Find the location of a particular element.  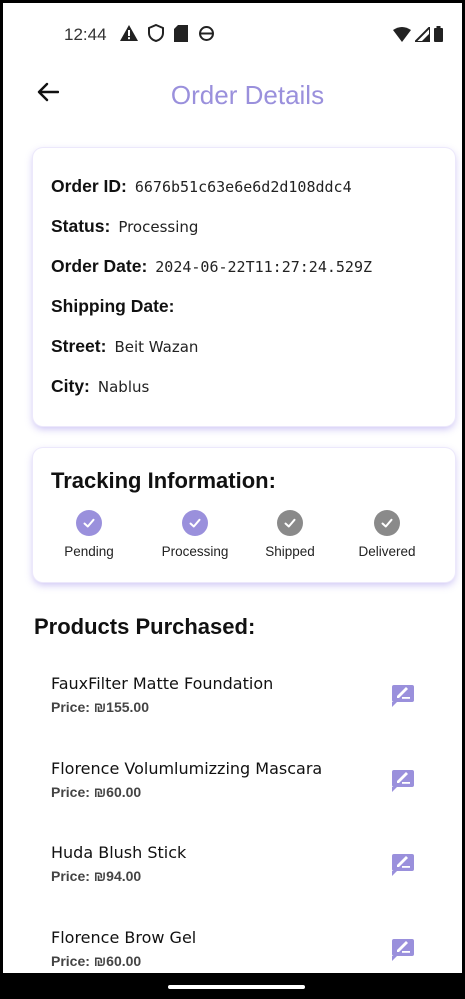

sd-card-icon is located at coordinates (181, 35).